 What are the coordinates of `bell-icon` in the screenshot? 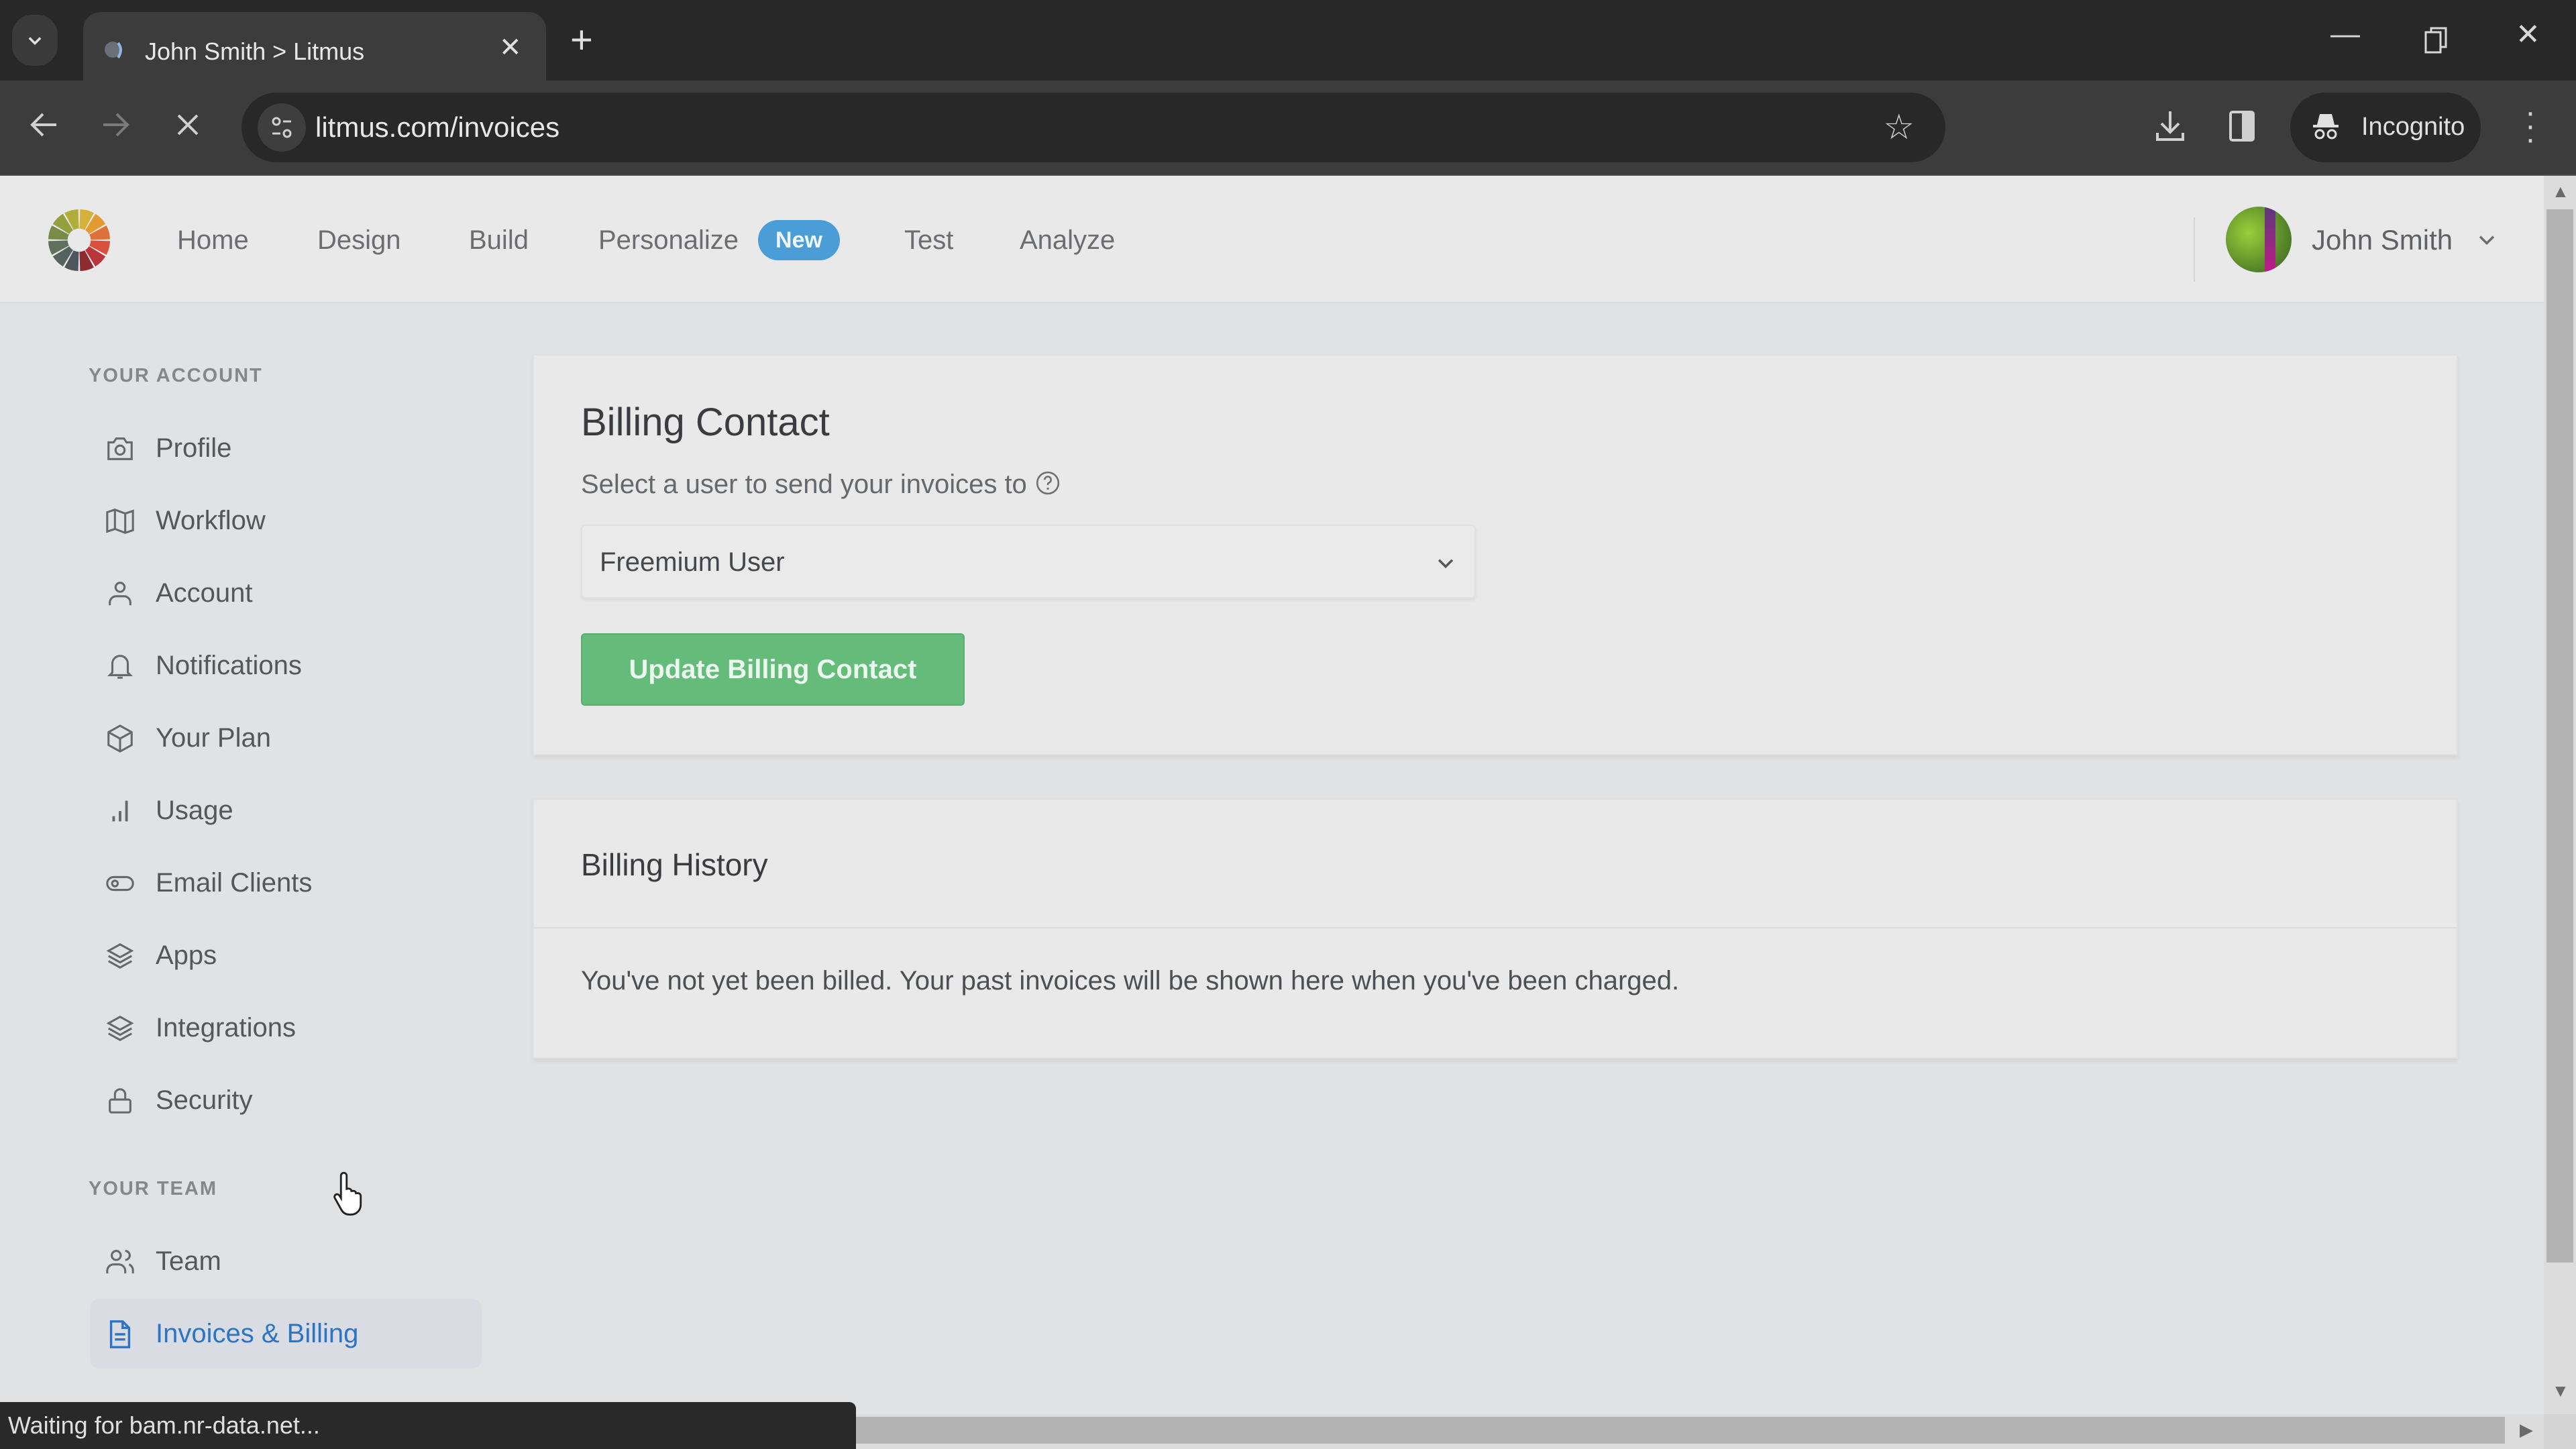 It's located at (120, 667).